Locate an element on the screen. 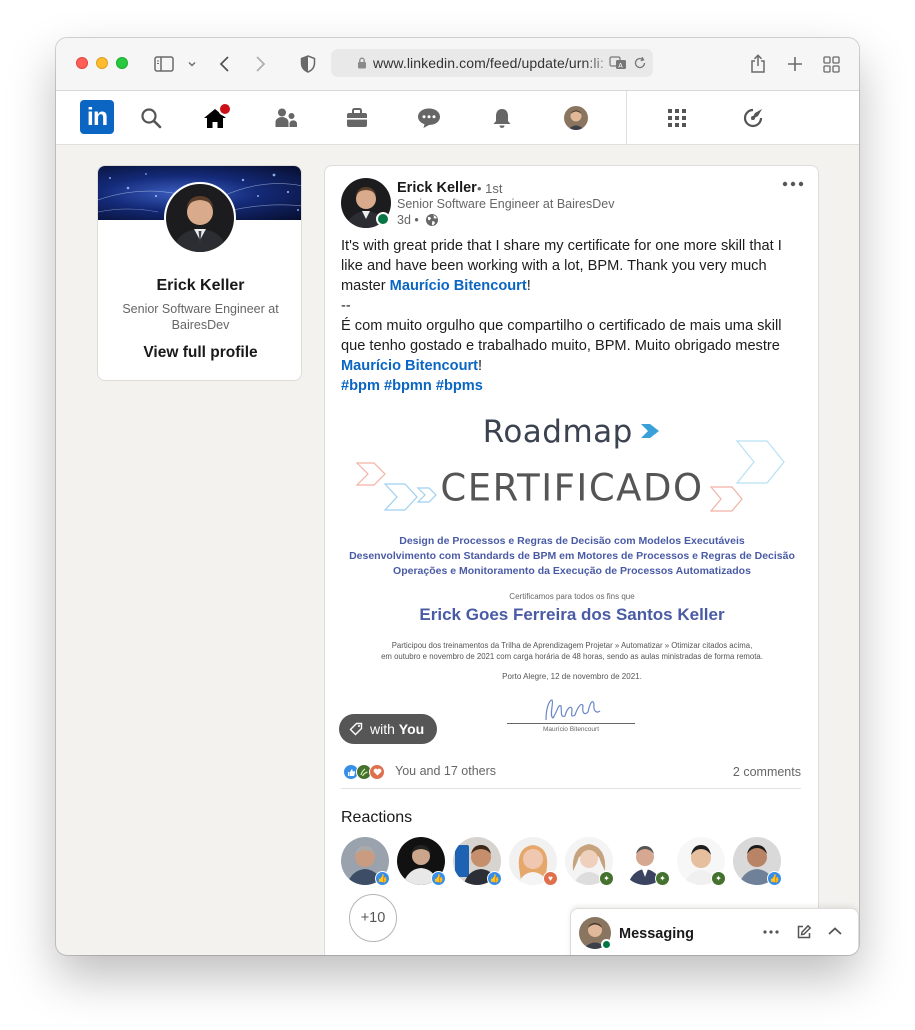 Image resolution: width=915 pixels, height=1030 pixels. mention-link-2: Maurício Bitencourt is located at coordinates (409, 366).